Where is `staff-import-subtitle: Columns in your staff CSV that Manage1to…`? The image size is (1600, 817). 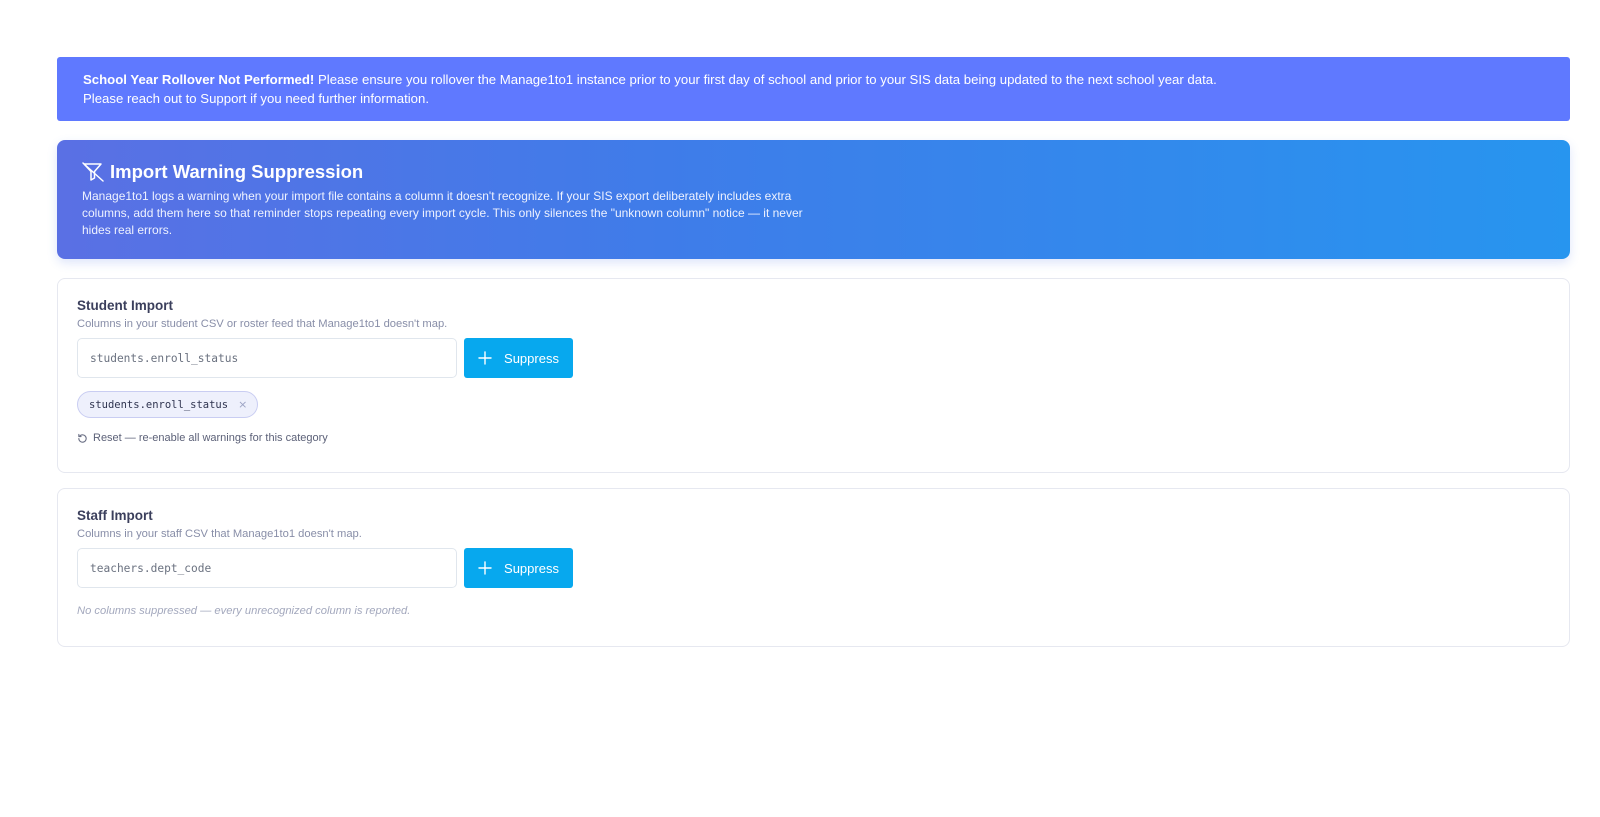
staff-import-subtitle: Columns in your staff CSV that Manage1to… is located at coordinates (219, 534).